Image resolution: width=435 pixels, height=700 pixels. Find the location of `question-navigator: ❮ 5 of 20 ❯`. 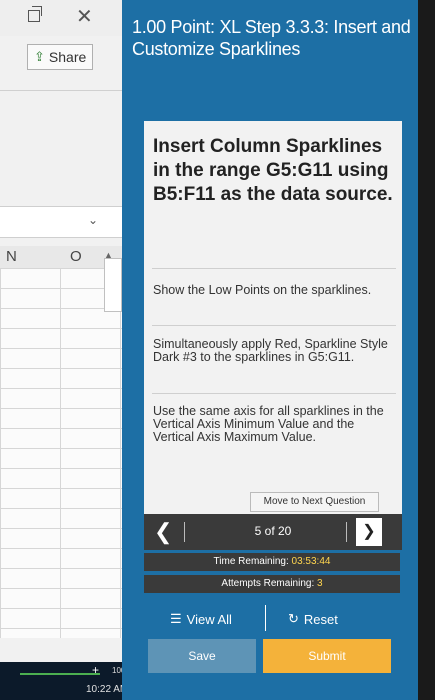

question-navigator: ❮ 5 of 20 ❯ is located at coordinates (273, 532).